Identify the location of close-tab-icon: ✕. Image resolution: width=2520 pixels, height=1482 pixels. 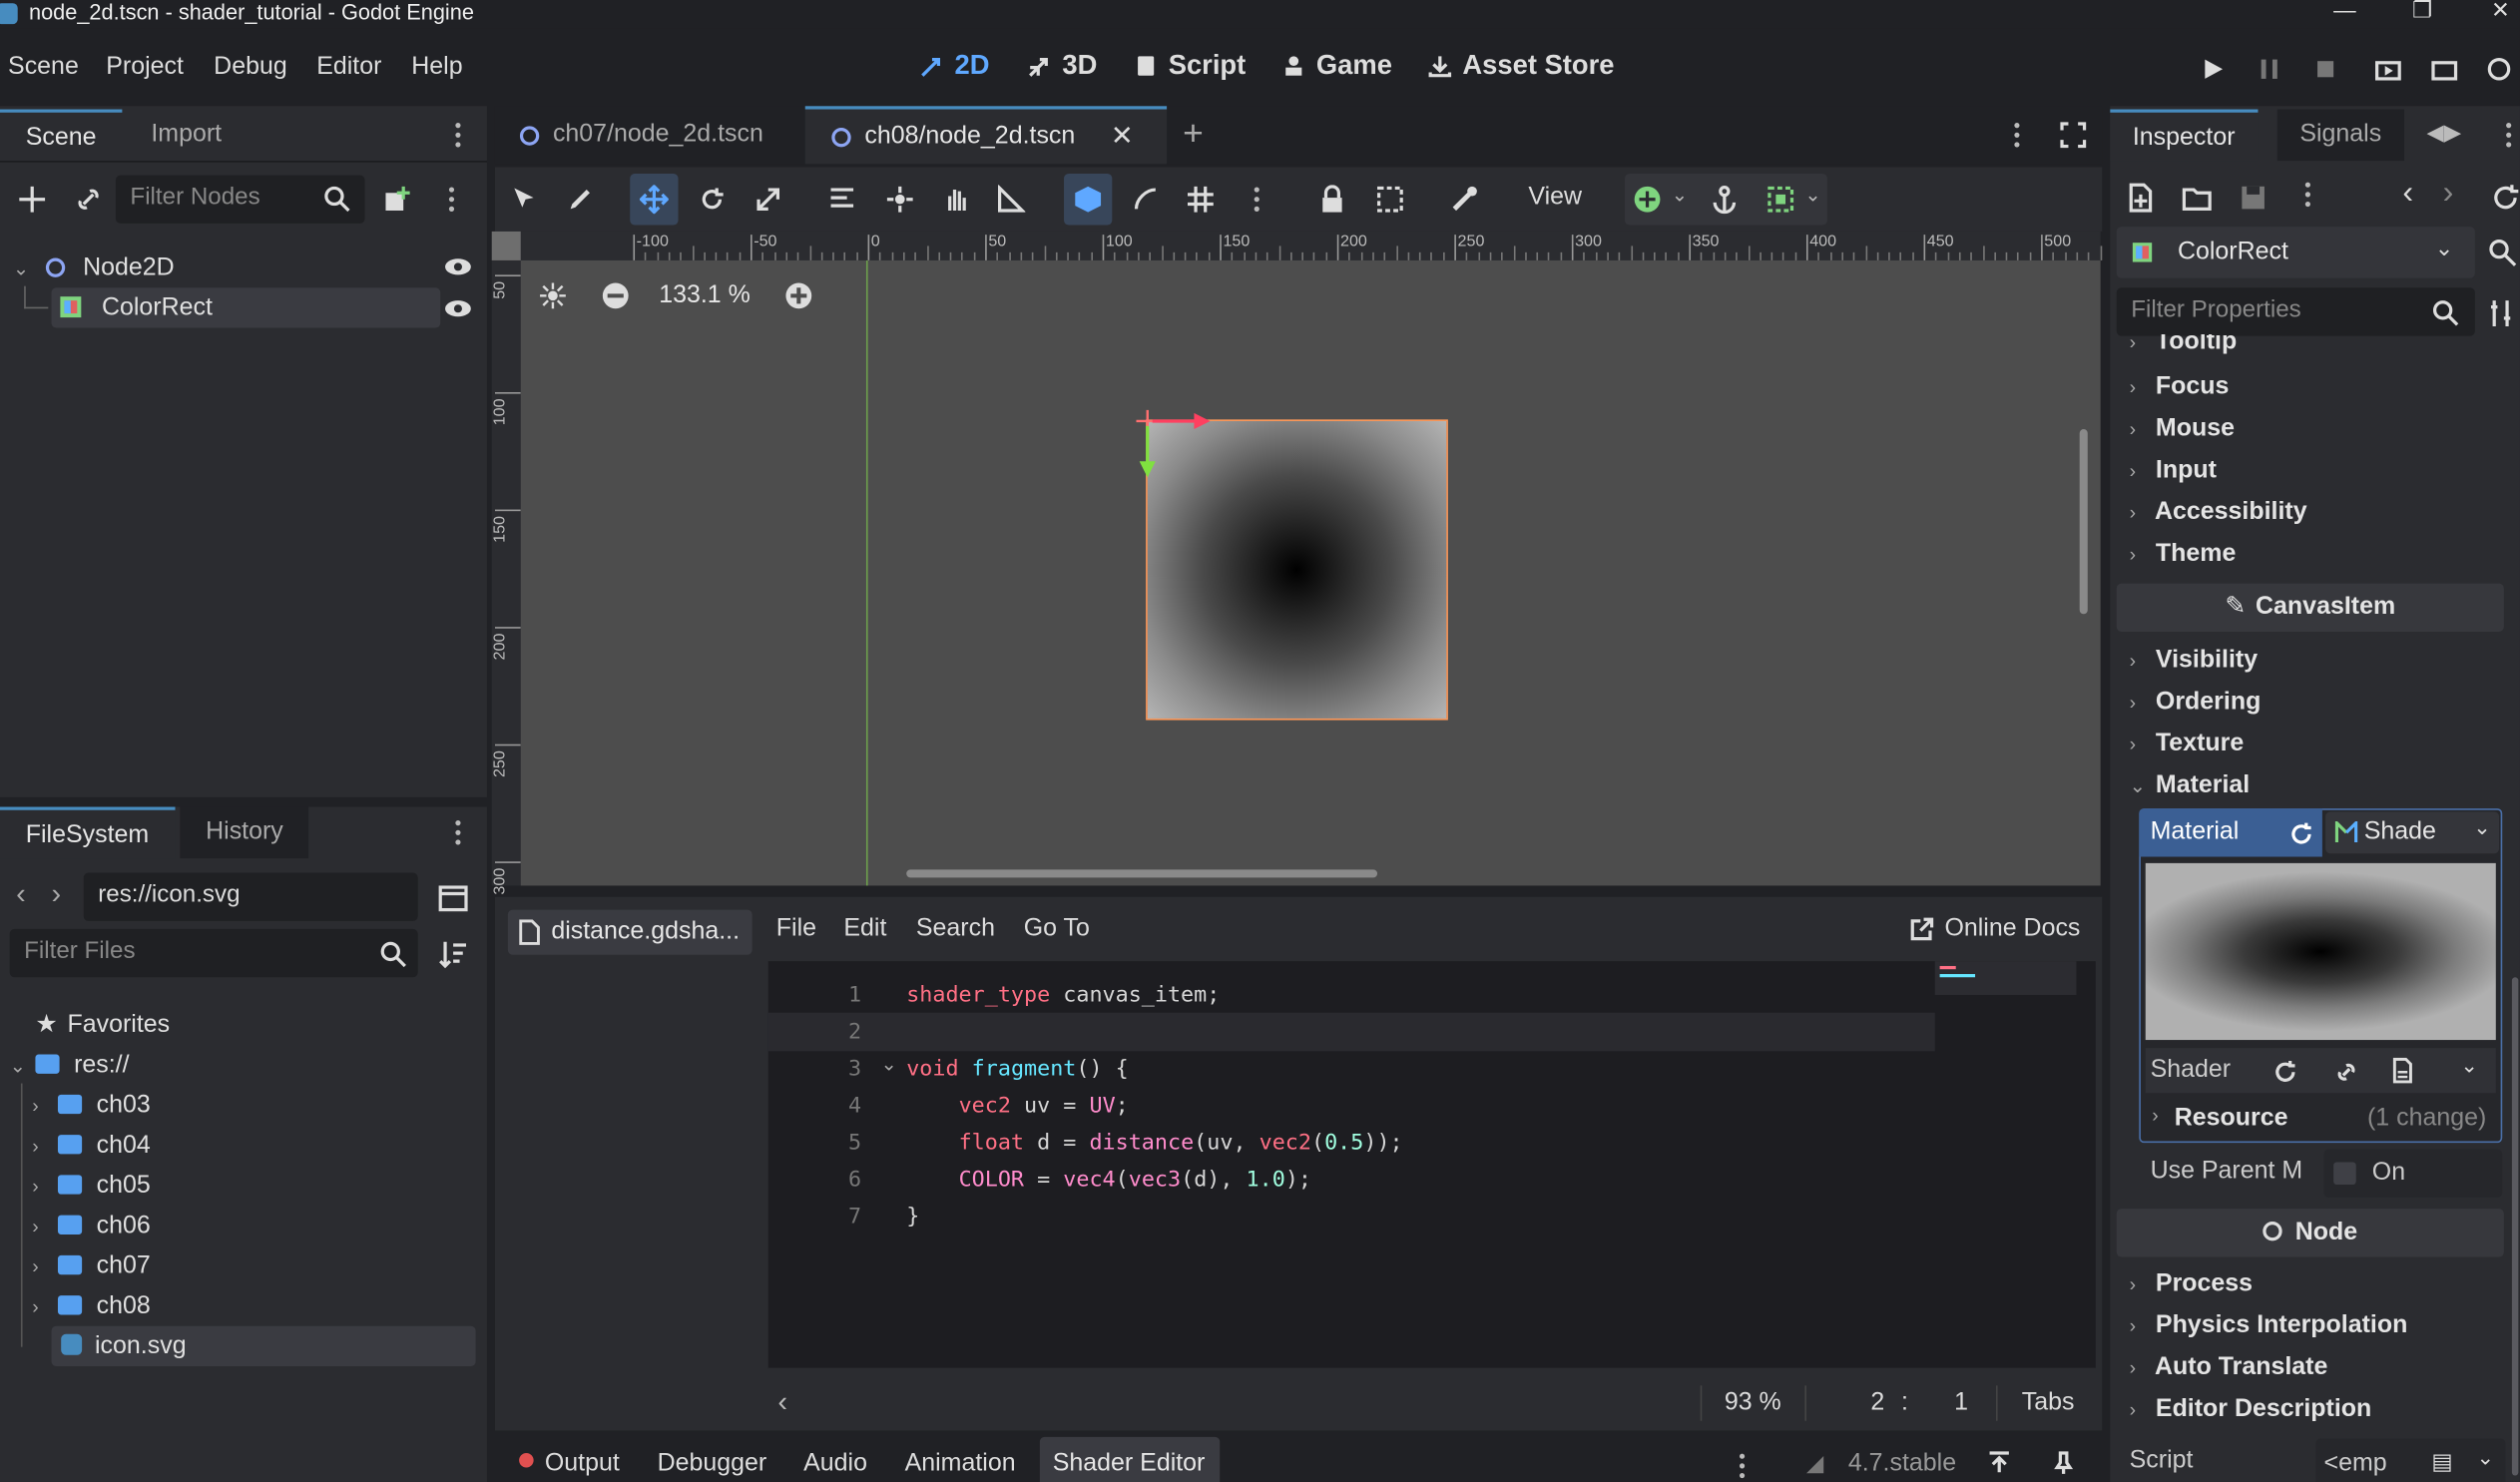
(1122, 137).